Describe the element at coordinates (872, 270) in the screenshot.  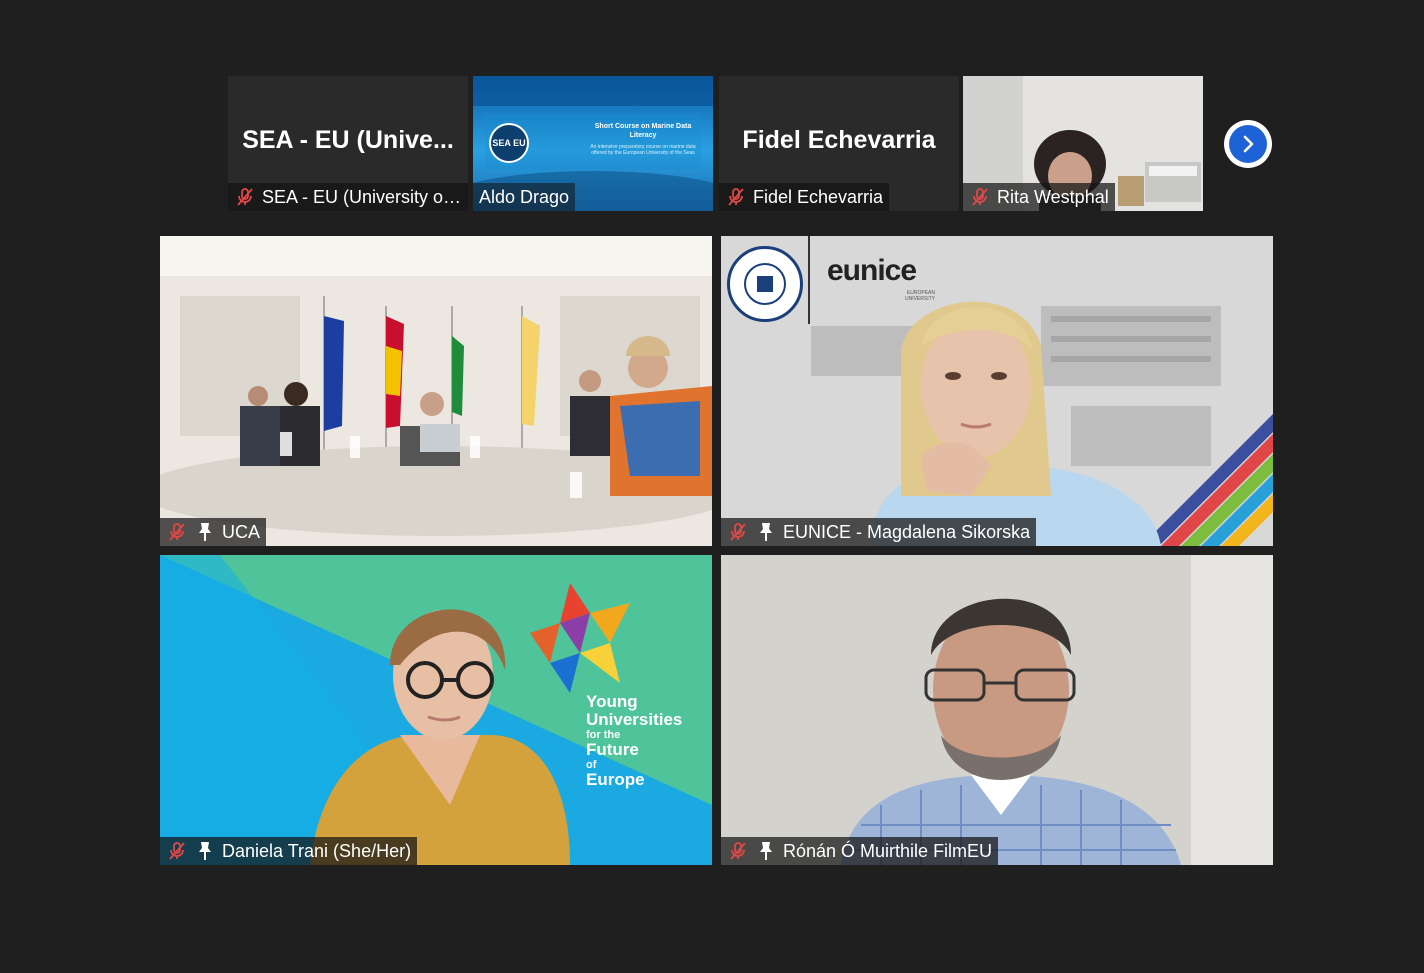
I see `eunice-logo: eunice` at that location.